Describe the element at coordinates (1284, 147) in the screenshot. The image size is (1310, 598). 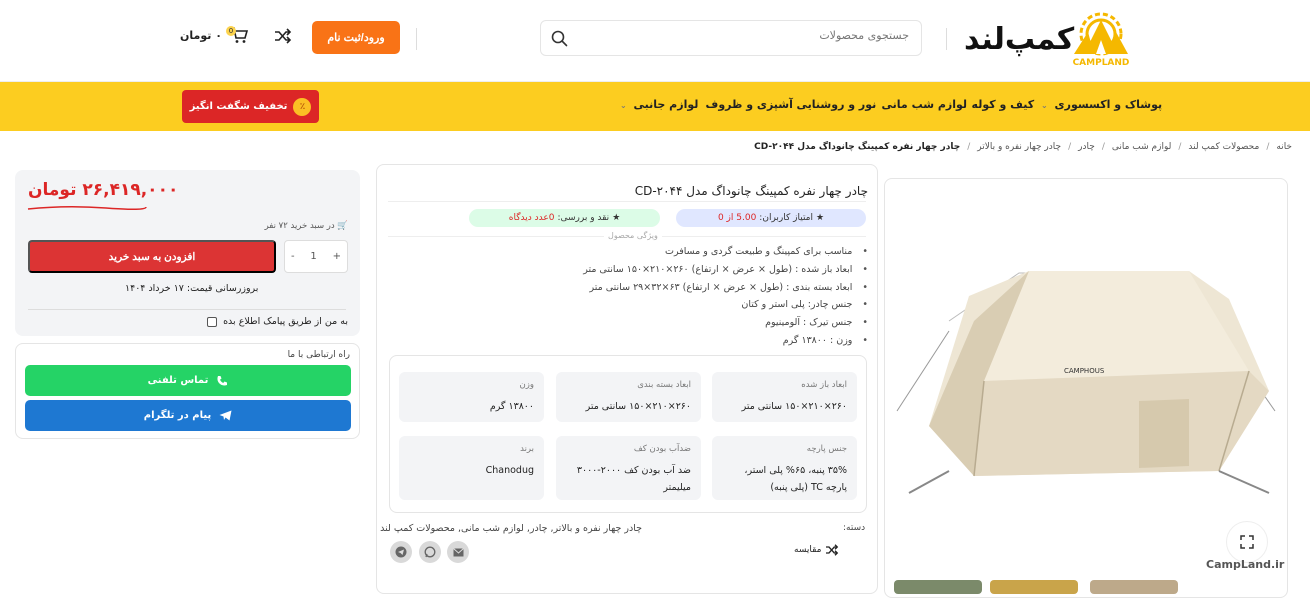
I see `breadcrumb-home: خانه` at that location.